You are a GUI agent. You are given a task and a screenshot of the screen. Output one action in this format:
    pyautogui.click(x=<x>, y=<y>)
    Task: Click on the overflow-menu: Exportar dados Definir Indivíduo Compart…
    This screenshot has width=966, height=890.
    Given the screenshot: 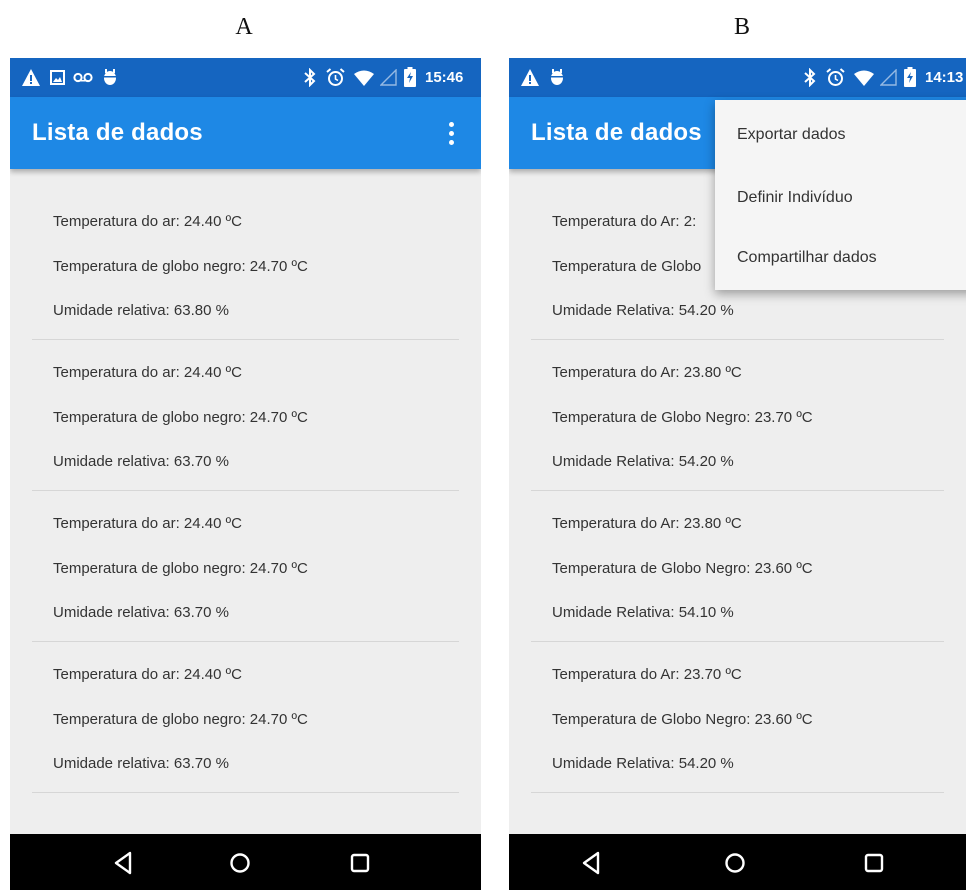 What is the action you would take?
    pyautogui.click(x=840, y=195)
    